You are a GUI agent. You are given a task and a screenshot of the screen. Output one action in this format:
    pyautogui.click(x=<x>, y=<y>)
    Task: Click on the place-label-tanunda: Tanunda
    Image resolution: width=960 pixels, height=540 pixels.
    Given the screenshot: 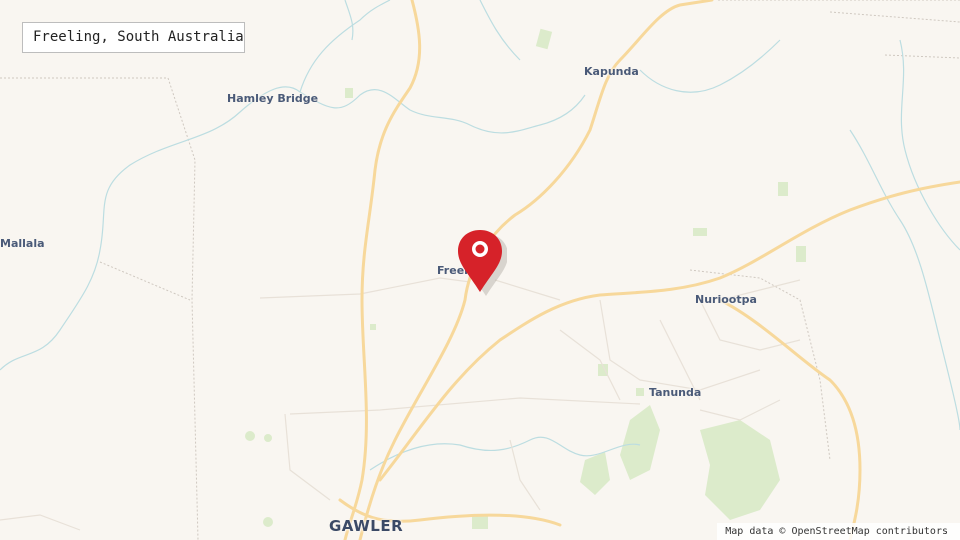 What is the action you would take?
    pyautogui.click(x=675, y=392)
    